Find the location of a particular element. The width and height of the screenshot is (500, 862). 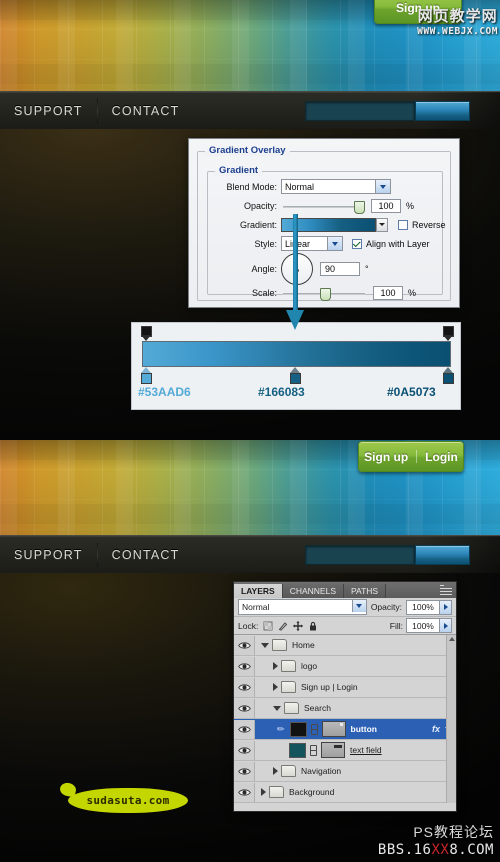

table-row: Sign up | Login is located at coordinates (345, 687).